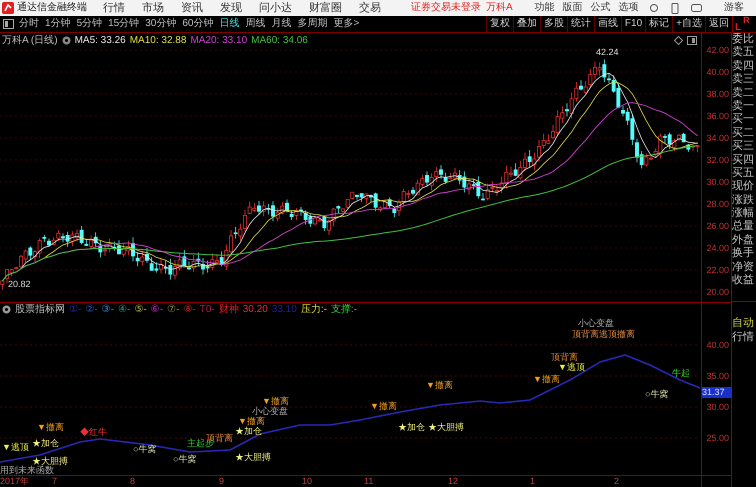 This screenshot has height=487, width=756. Describe the element at coordinates (688, 24) in the screenshot. I see `tool-button: +自选` at that location.